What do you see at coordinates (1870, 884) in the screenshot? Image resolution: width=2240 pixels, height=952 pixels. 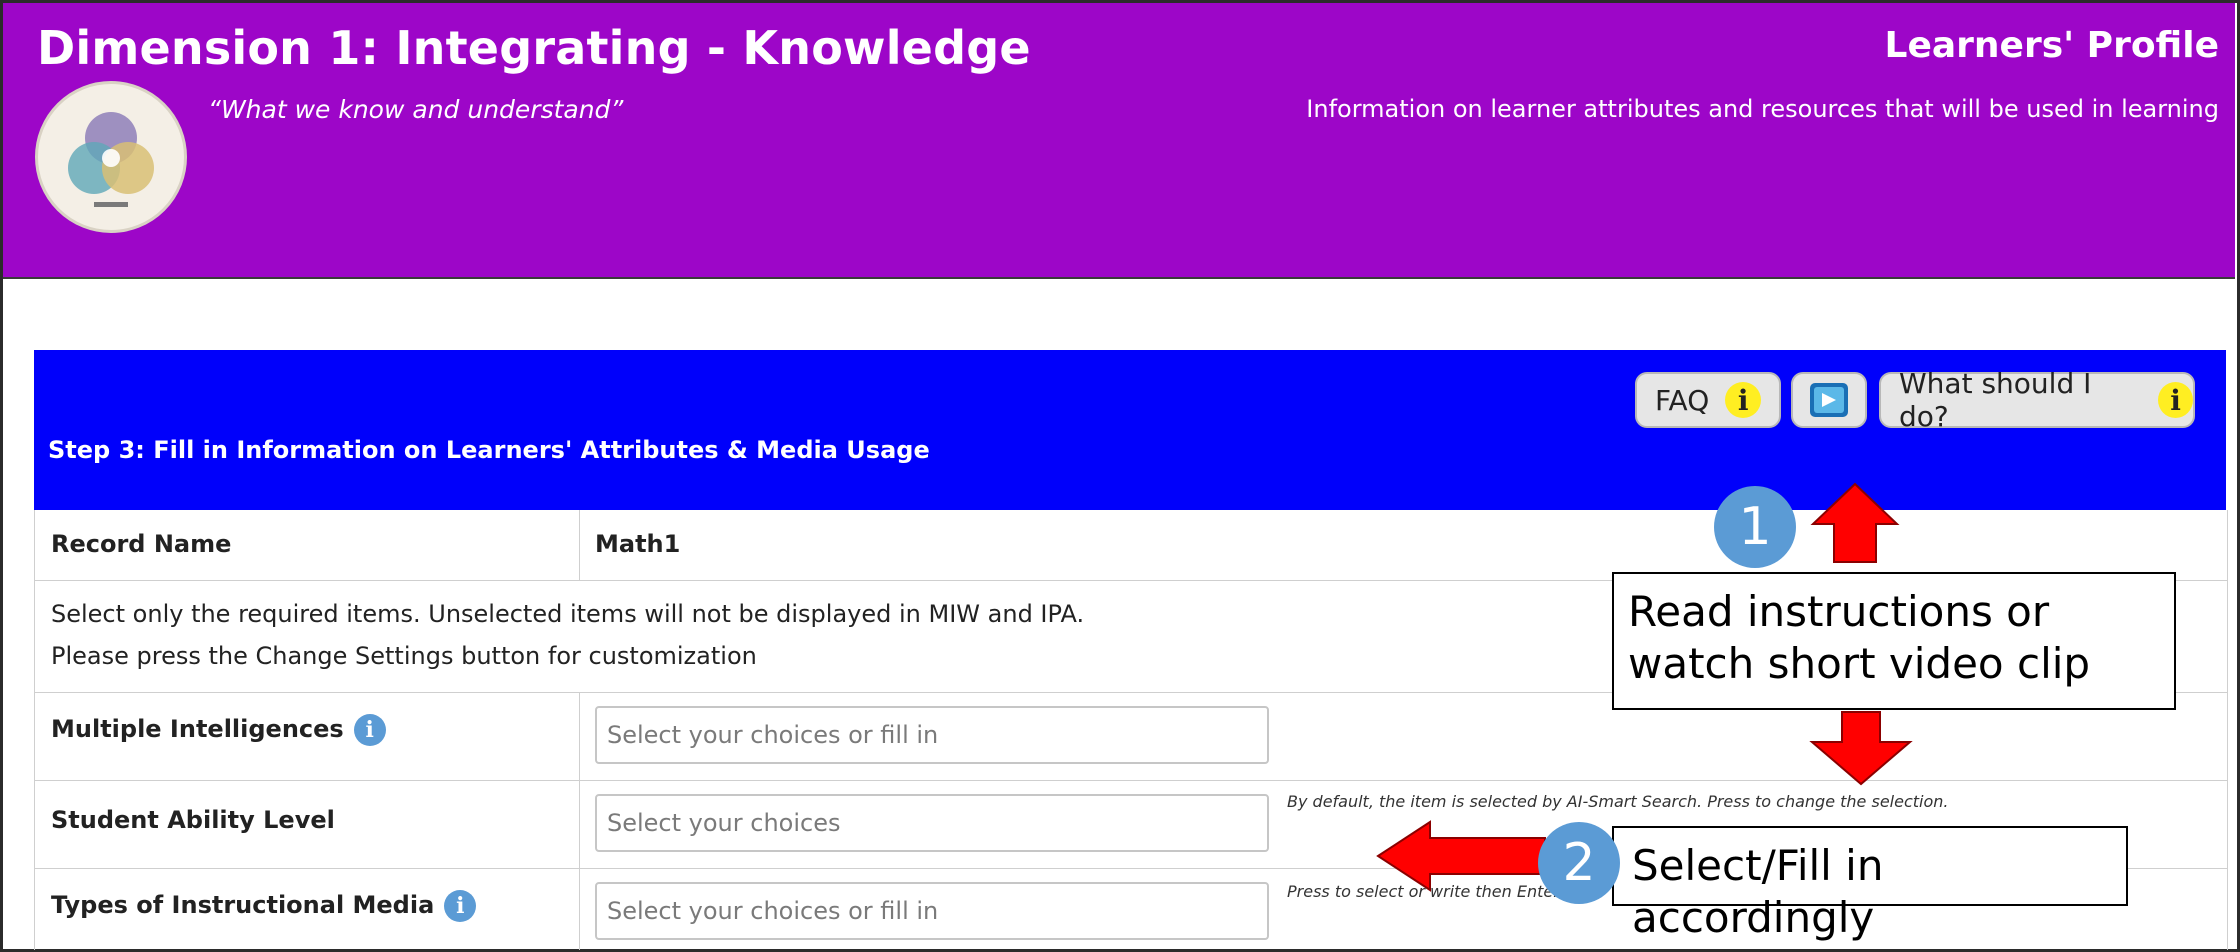 I see `callout-select-fill: Select/Fill in accordingly` at bounding box center [1870, 884].